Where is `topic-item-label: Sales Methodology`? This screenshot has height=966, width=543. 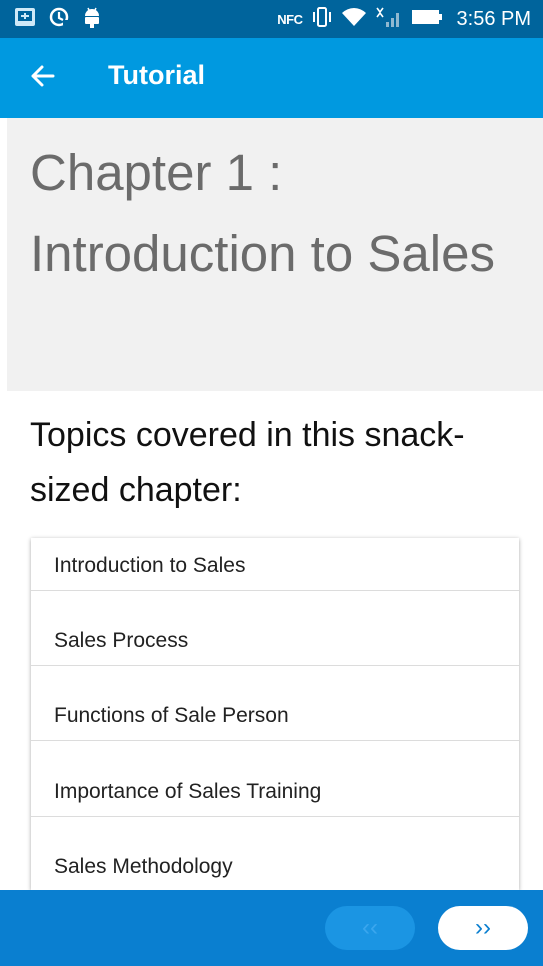
topic-item-label: Sales Methodology is located at coordinates (143, 866).